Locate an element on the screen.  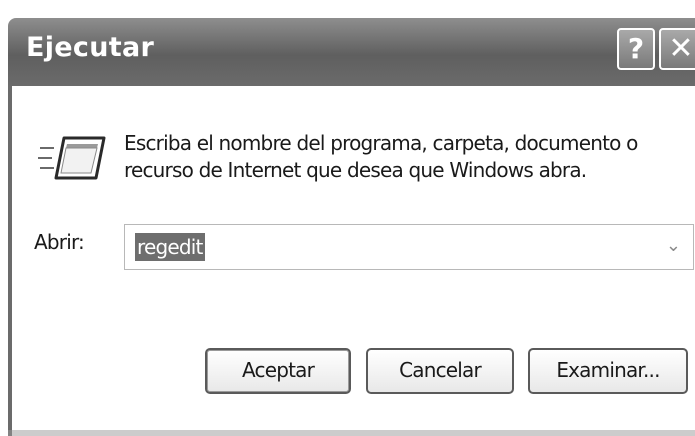
close-button: ✕ is located at coordinates (677, 49).